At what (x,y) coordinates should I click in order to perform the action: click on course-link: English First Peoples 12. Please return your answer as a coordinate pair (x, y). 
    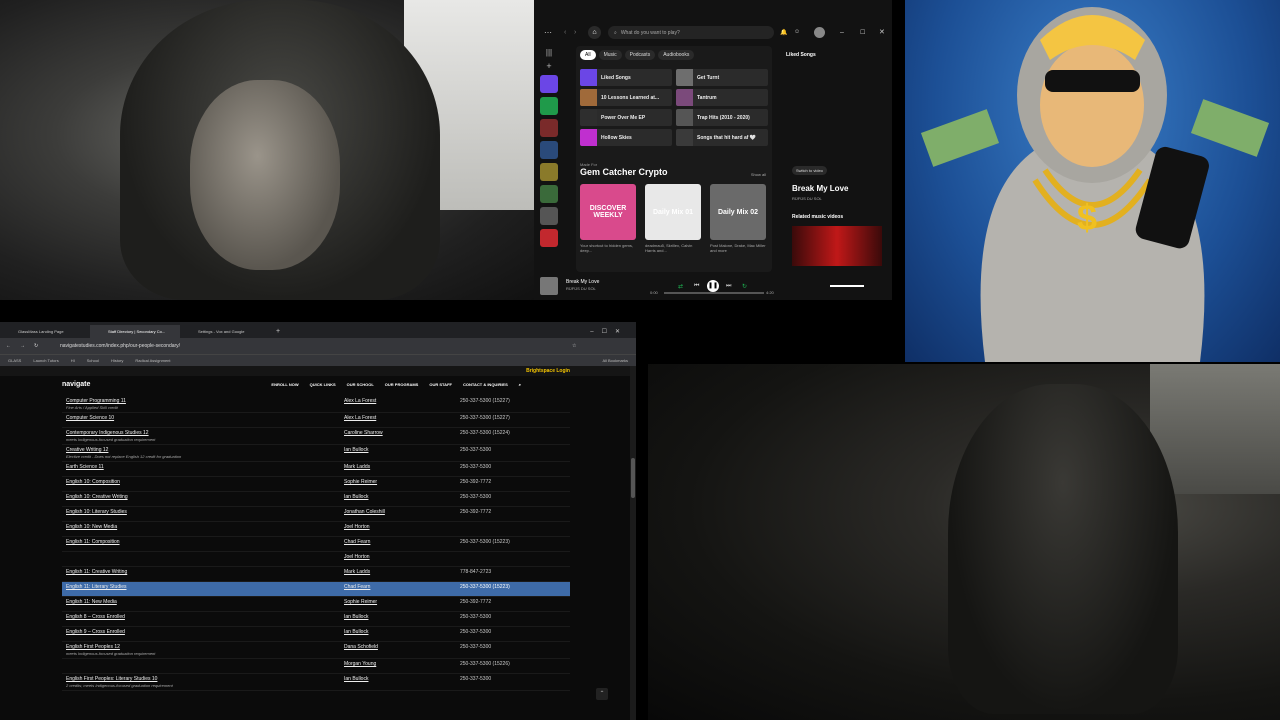
    Looking at the image, I should click on (93, 647).